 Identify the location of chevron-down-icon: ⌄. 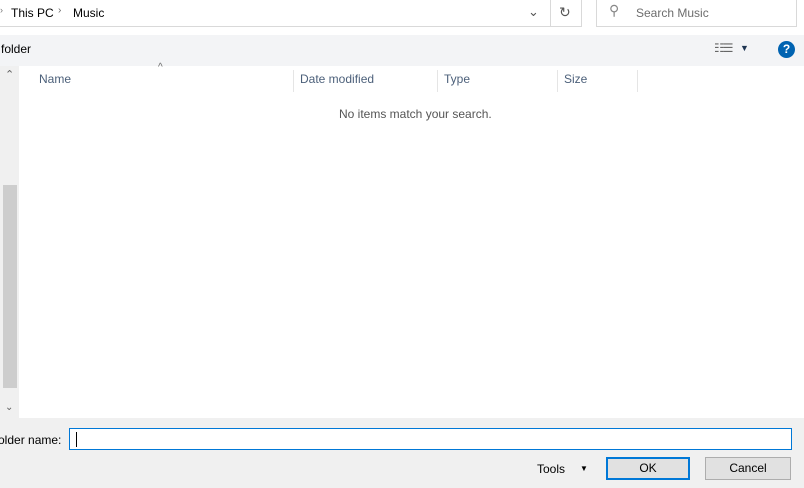
(533, 12).